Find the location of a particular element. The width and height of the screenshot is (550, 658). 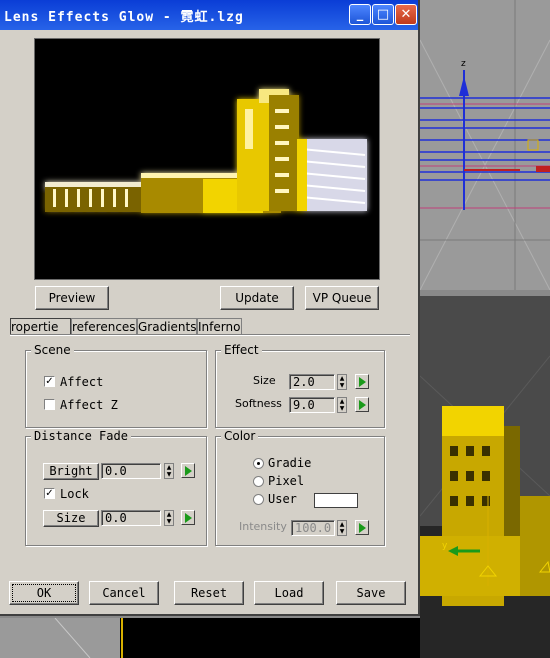

save-button: Save is located at coordinates (371, 593).